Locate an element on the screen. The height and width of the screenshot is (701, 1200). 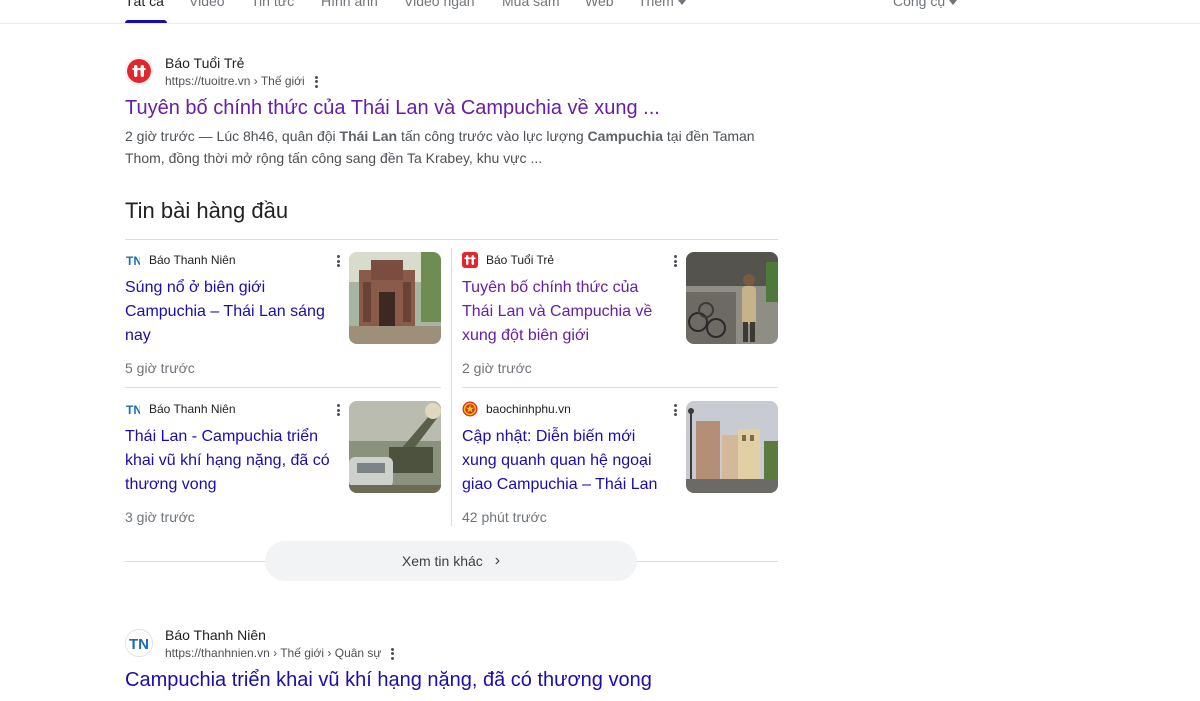
news-card-source-name: Báo Tuổi Trẻ is located at coordinates (520, 260).